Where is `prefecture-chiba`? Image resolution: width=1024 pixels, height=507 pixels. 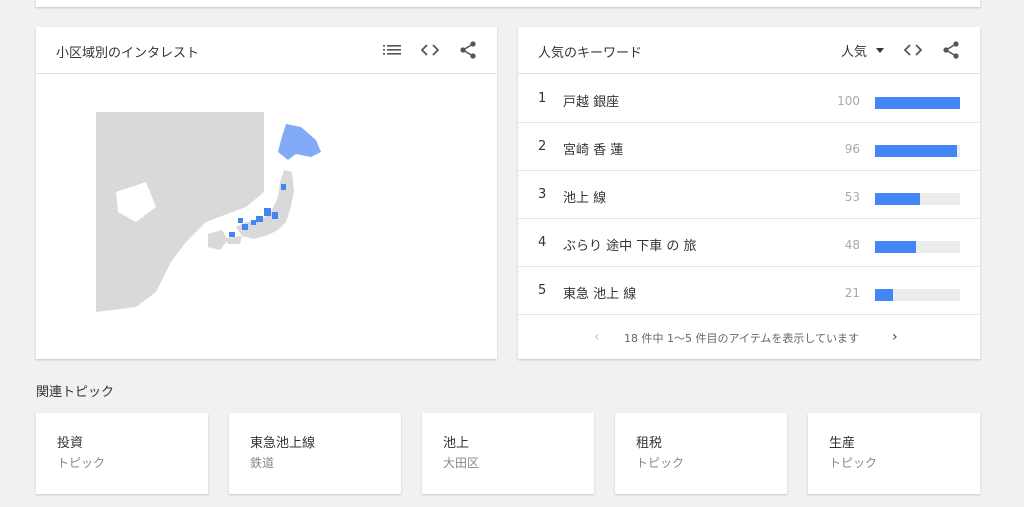 prefecture-chiba is located at coordinates (275, 215).